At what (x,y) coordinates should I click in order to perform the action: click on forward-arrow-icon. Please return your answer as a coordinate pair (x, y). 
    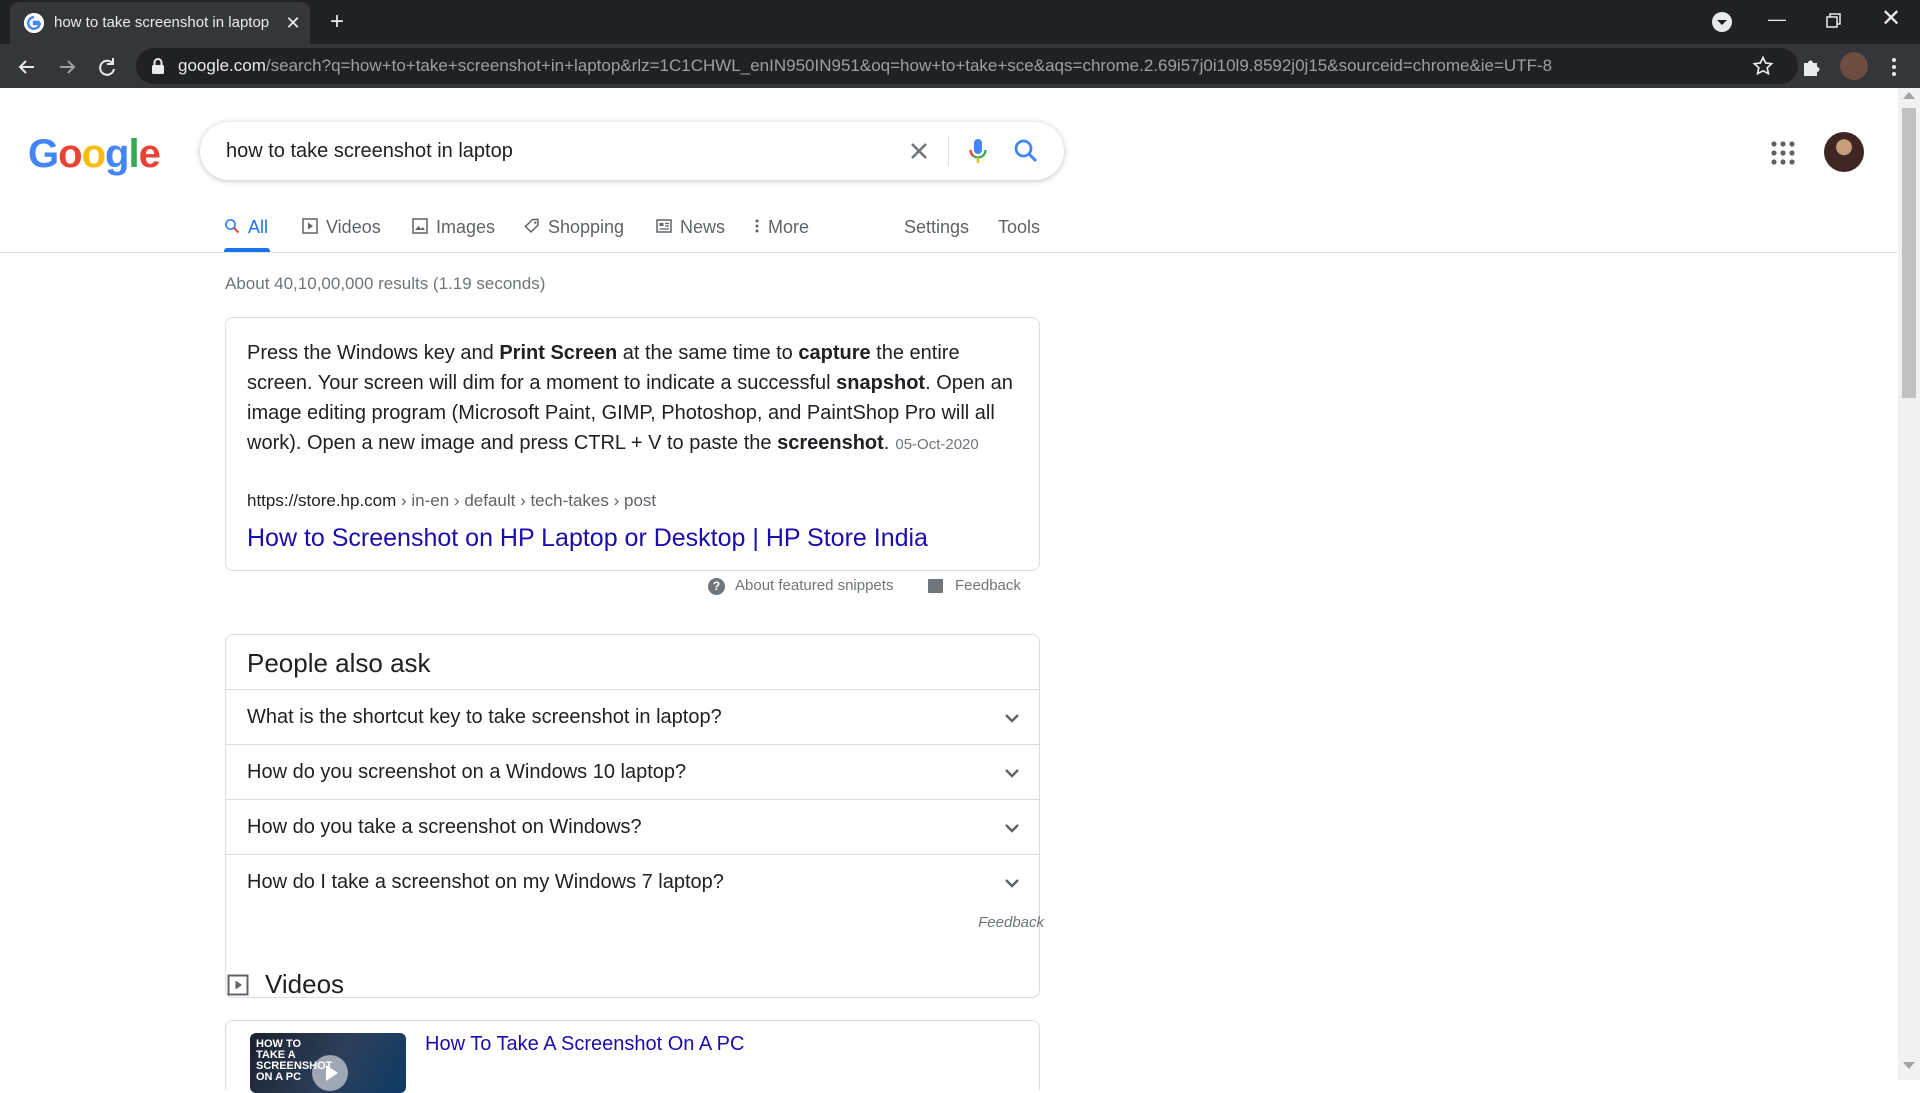
    Looking at the image, I should click on (67, 67).